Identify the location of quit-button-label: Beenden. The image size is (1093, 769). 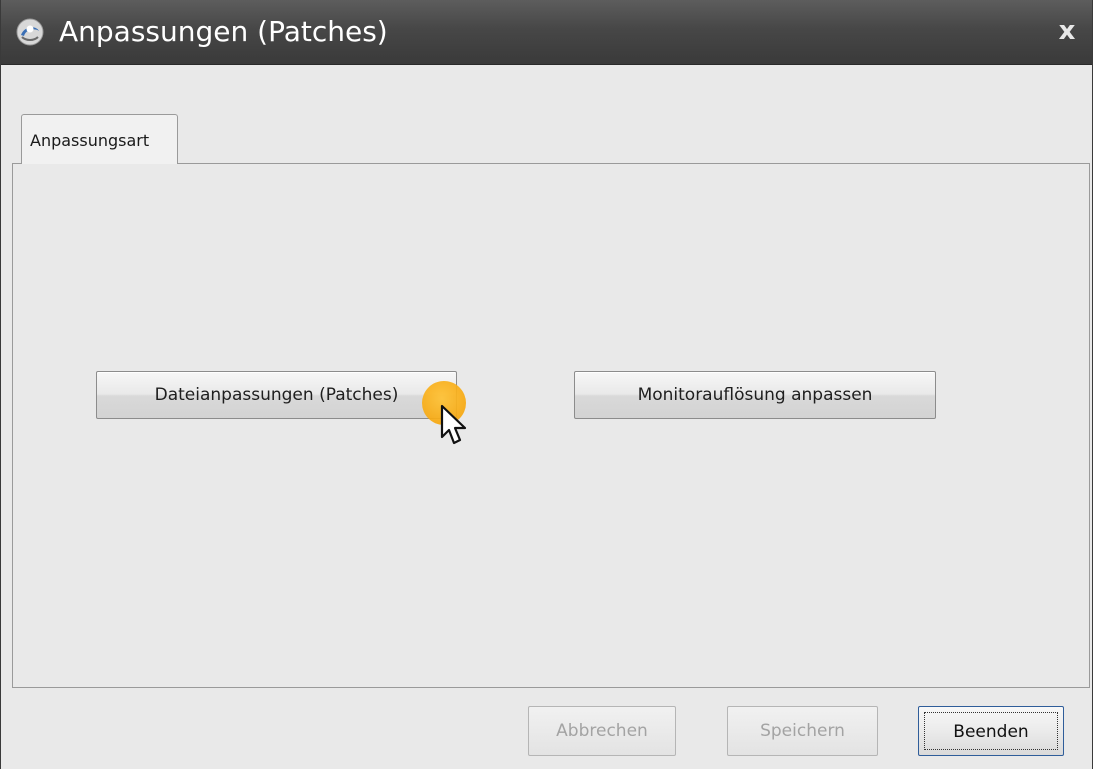
(991, 731).